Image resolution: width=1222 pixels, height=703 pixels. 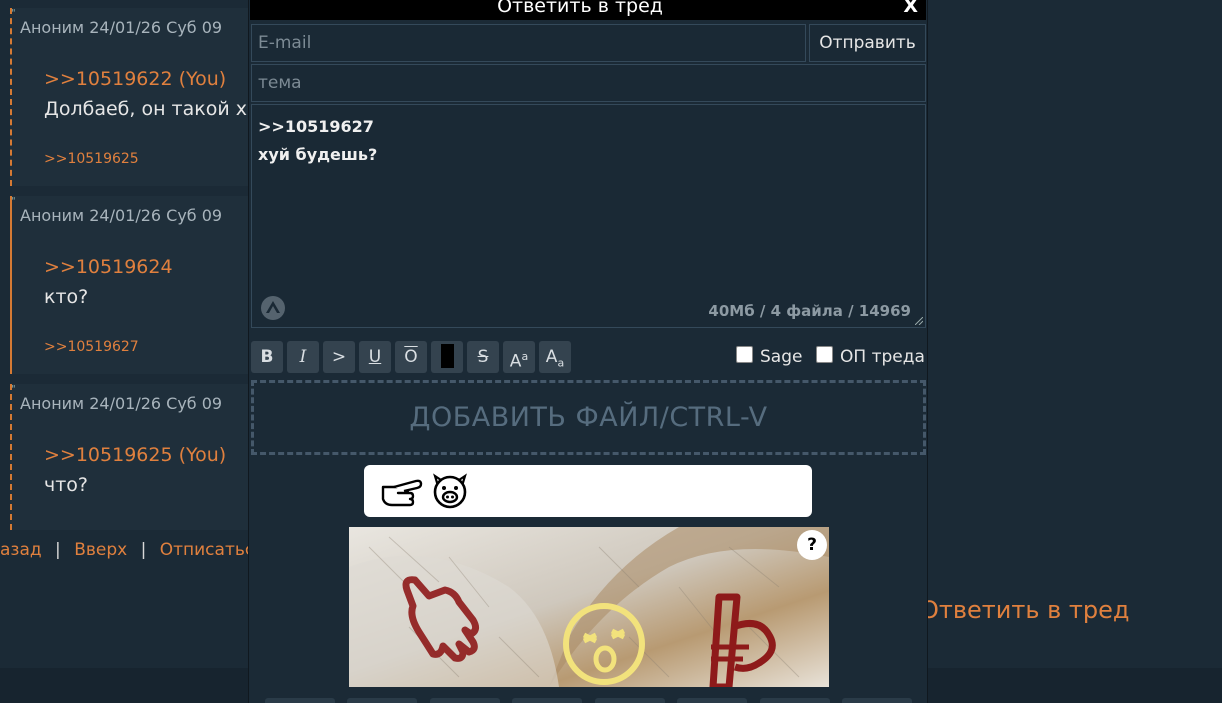 I want to click on op-checkbox: ОП треда, so click(x=870, y=356).